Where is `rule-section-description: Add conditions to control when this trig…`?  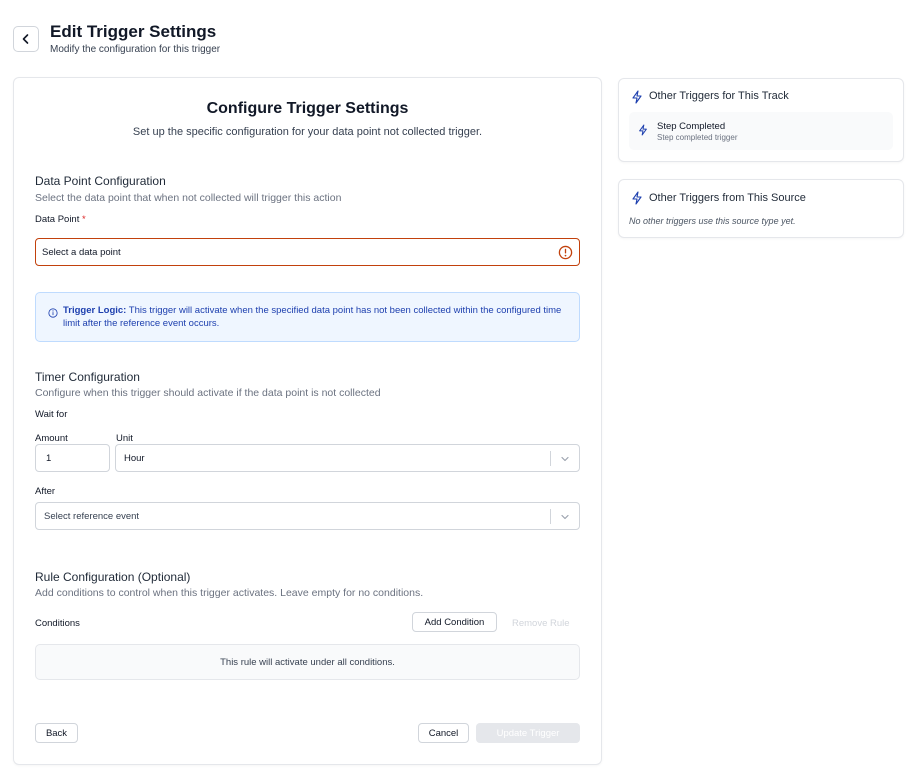 rule-section-description: Add conditions to control when this trig… is located at coordinates (229, 593).